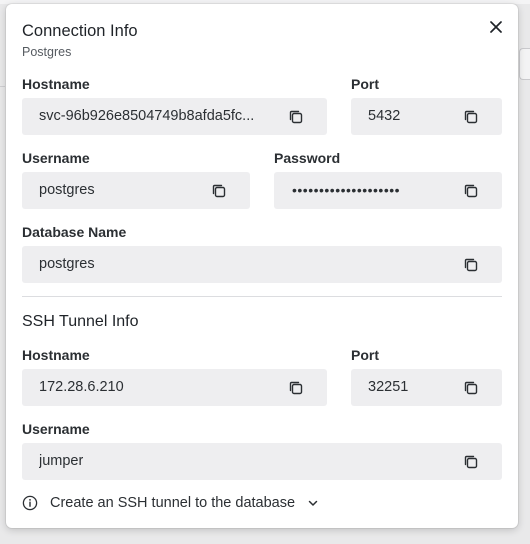 The height and width of the screenshot is (544, 530). I want to click on database-value: postgres, so click(67, 264).